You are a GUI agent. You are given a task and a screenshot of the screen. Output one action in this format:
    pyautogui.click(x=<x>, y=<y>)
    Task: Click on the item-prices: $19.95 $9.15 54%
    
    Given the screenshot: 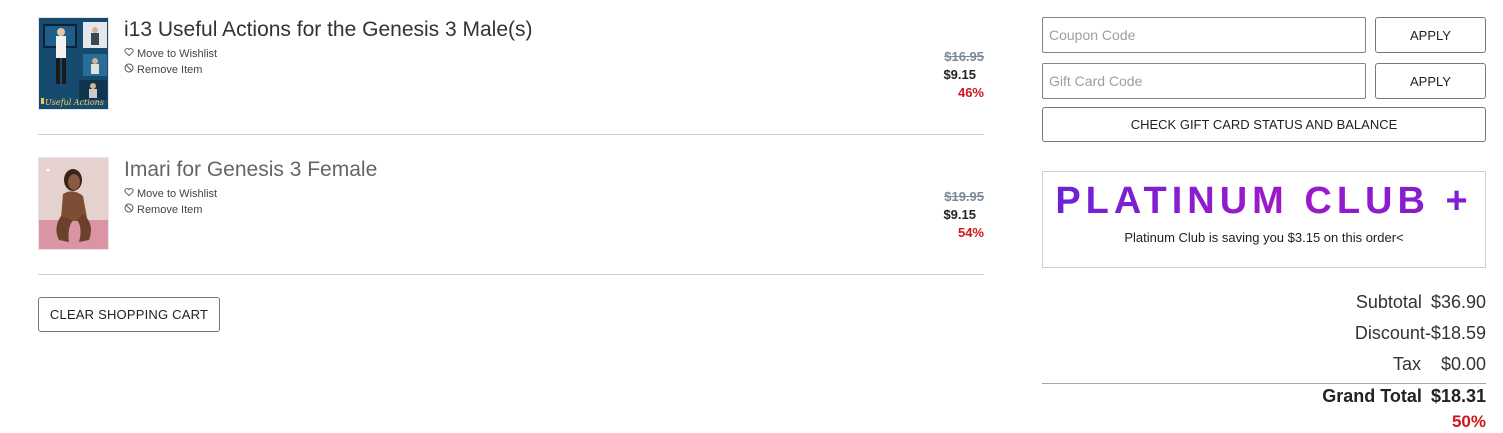 What is the action you would take?
    pyautogui.click(x=963, y=215)
    